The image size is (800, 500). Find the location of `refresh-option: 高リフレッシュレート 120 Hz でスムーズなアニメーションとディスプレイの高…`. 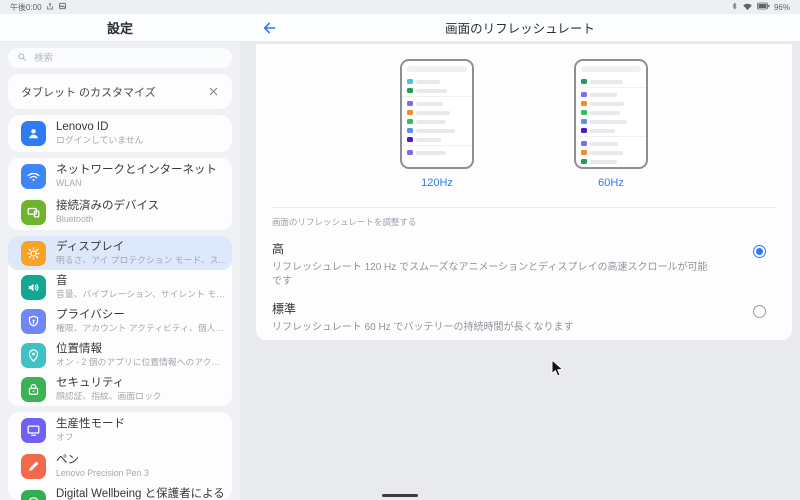

refresh-option: 高リフレッシュレート 120 Hz でスムーズなアニメーションとディスプレイの高… is located at coordinates (524, 264).